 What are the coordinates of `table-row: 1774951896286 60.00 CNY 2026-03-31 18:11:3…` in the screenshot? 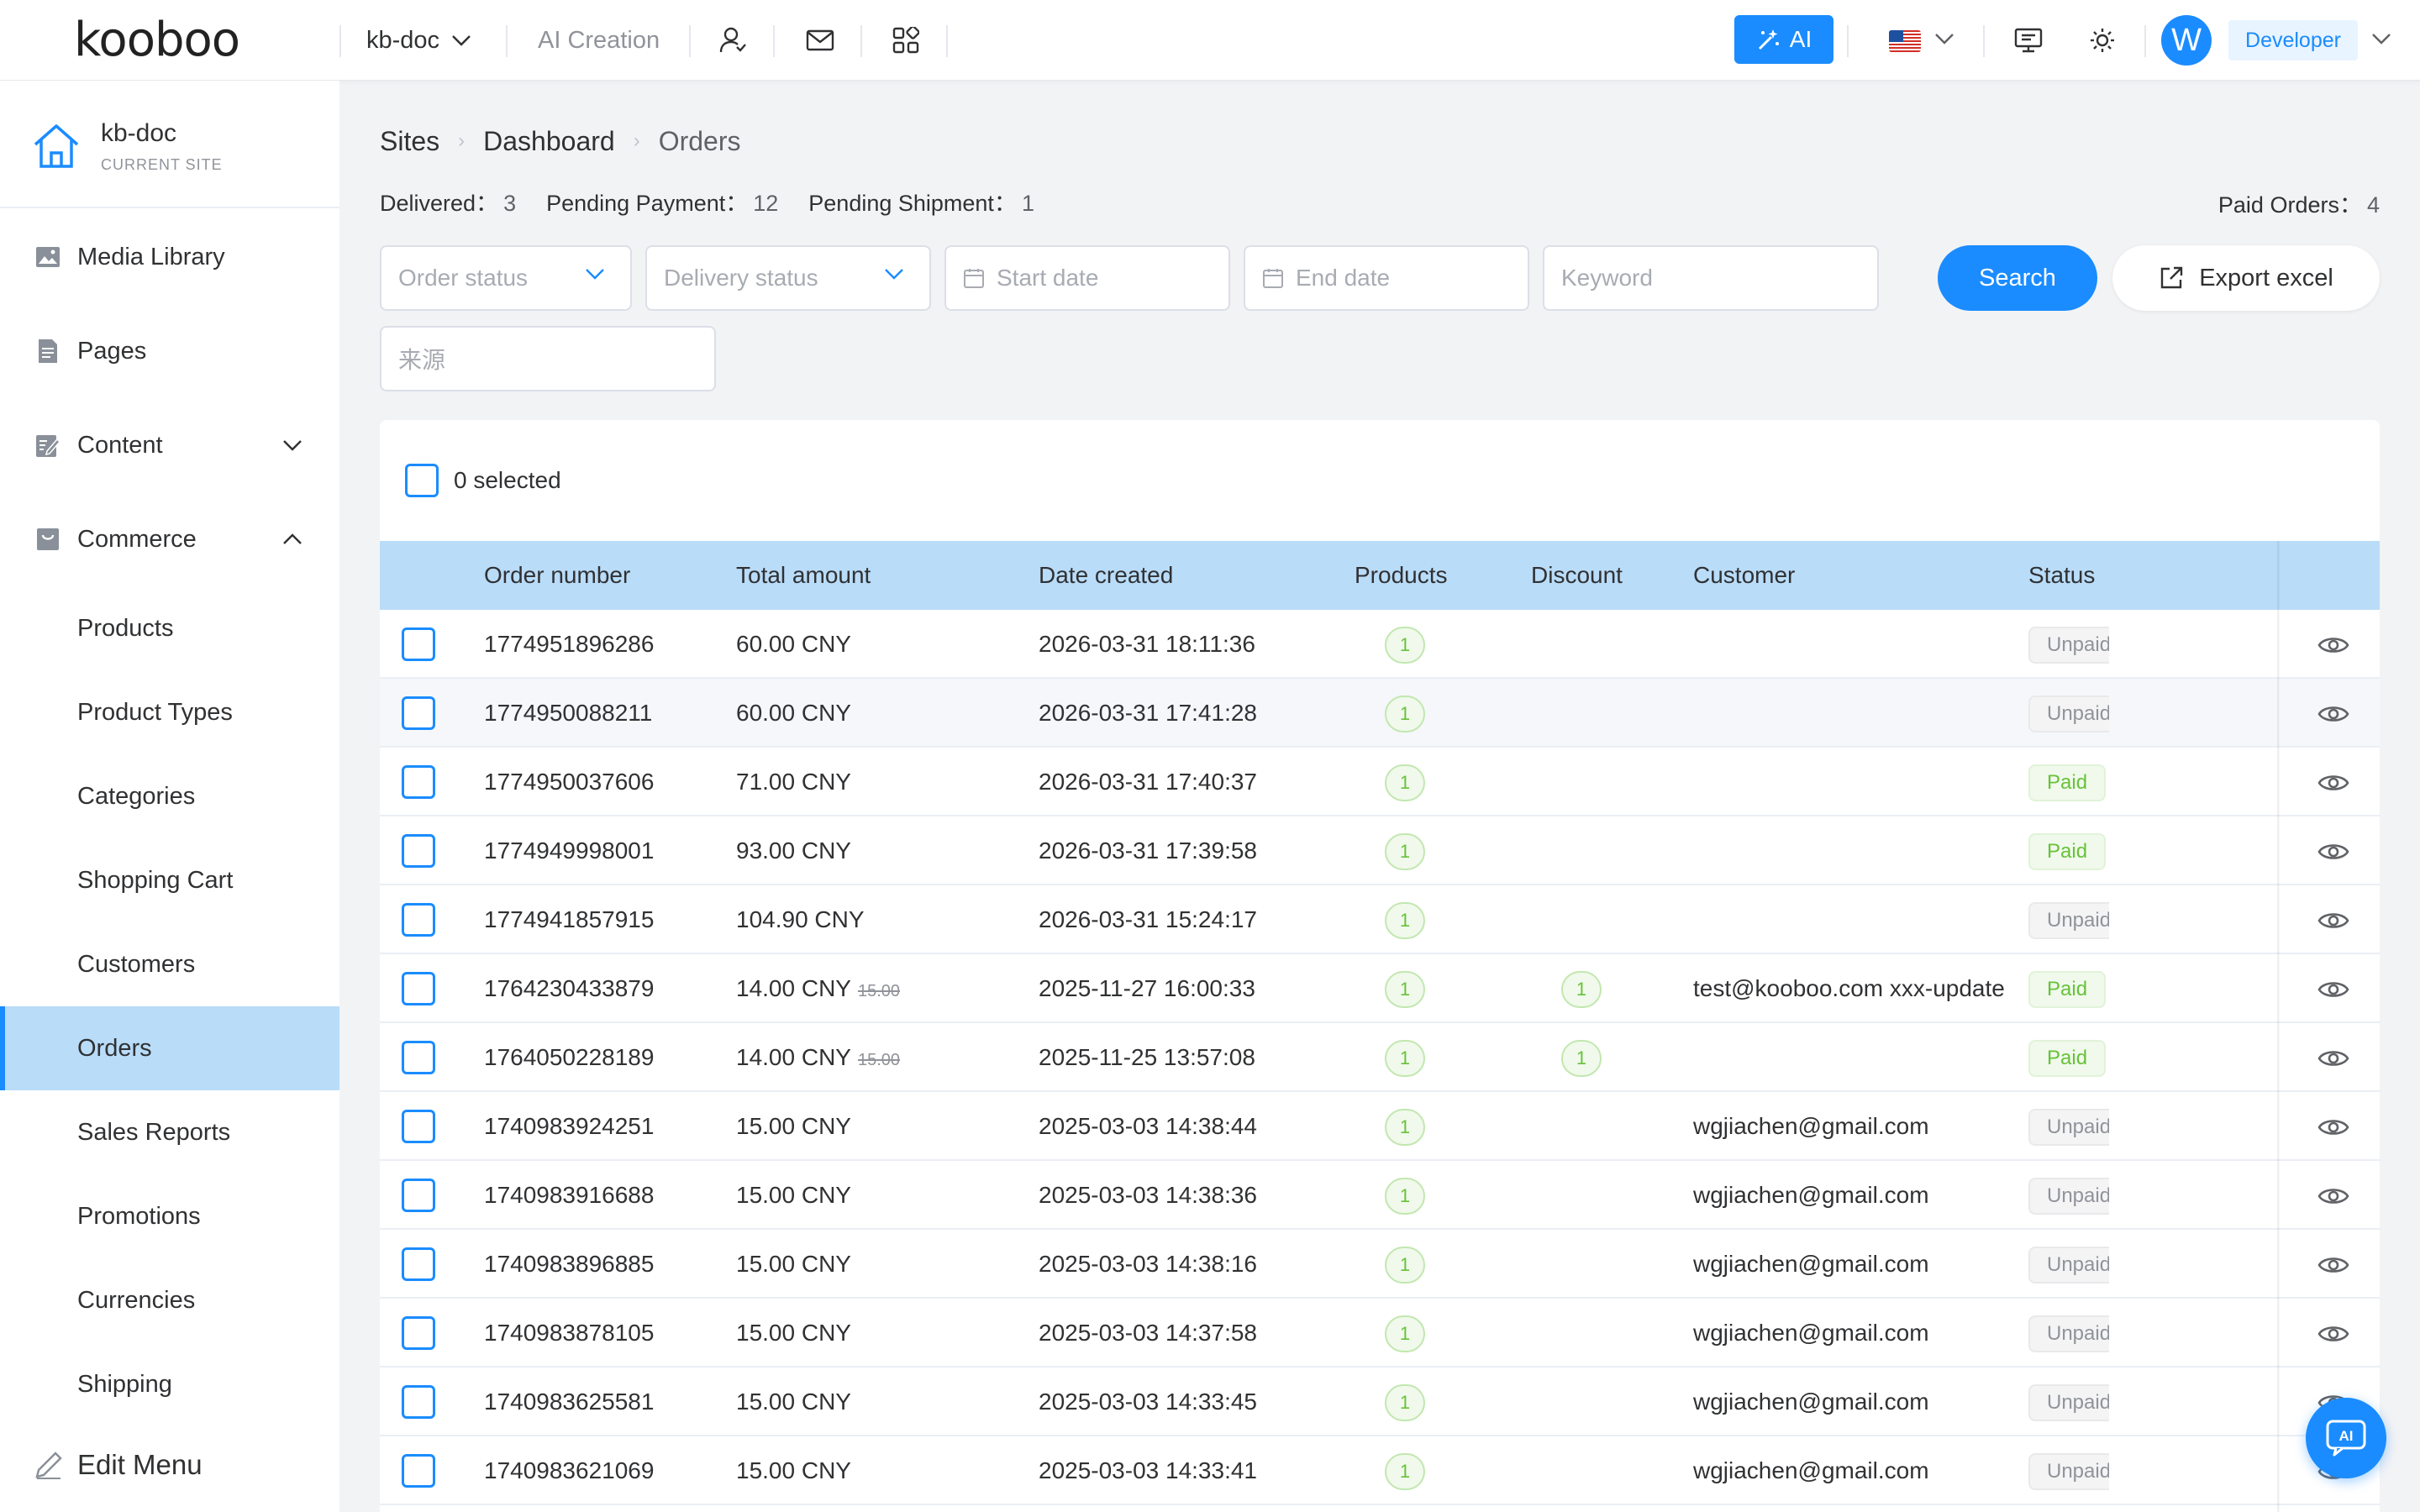 It's located at (1380, 644).